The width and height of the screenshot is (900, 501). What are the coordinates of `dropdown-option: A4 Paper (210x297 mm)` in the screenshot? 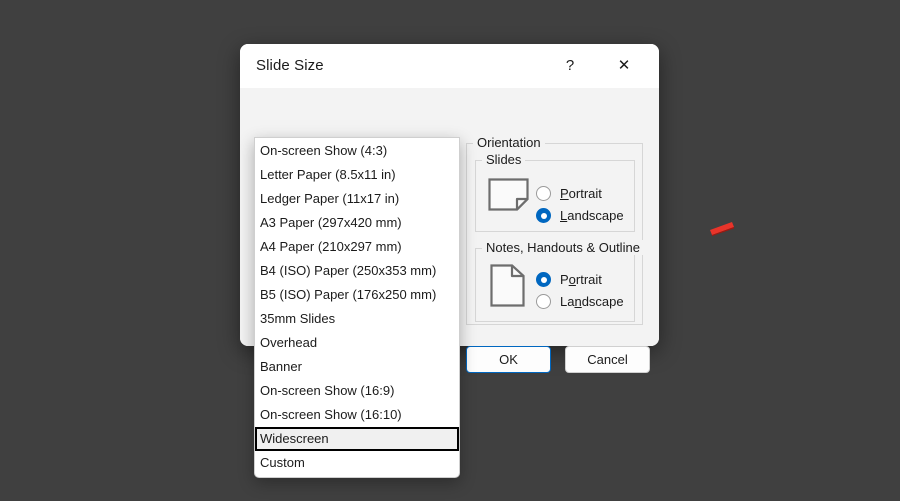 It's located at (357, 247).